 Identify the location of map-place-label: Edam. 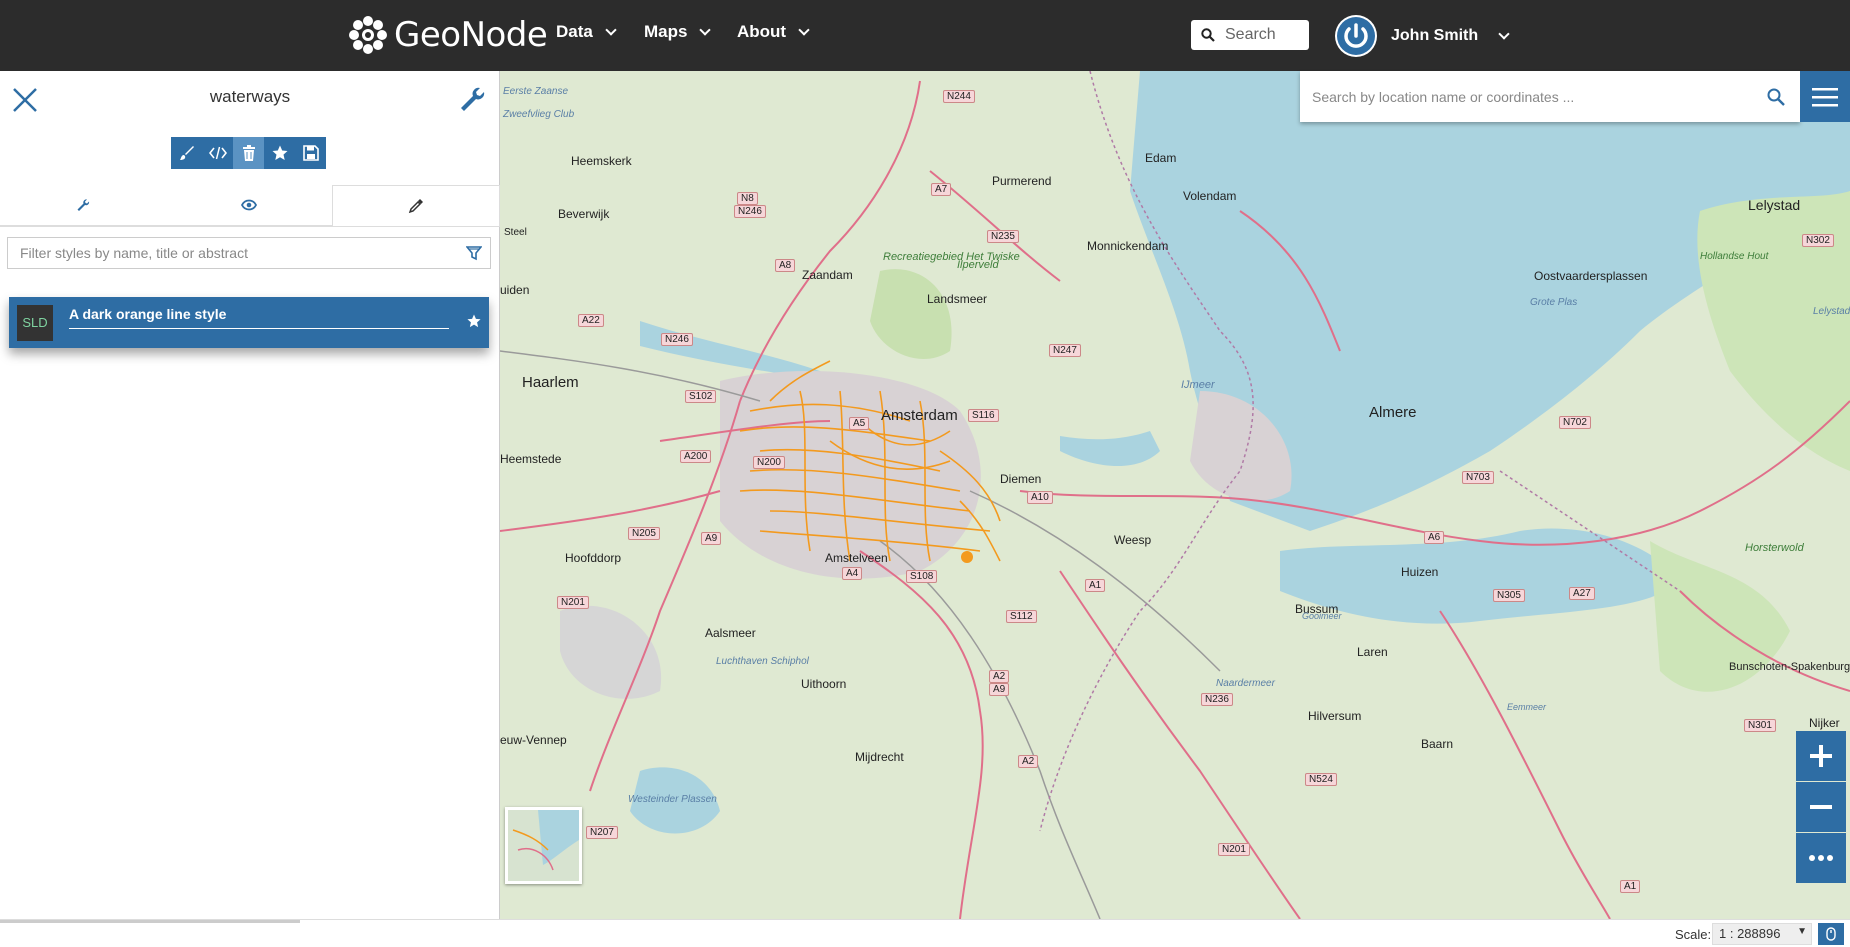
(1161, 158).